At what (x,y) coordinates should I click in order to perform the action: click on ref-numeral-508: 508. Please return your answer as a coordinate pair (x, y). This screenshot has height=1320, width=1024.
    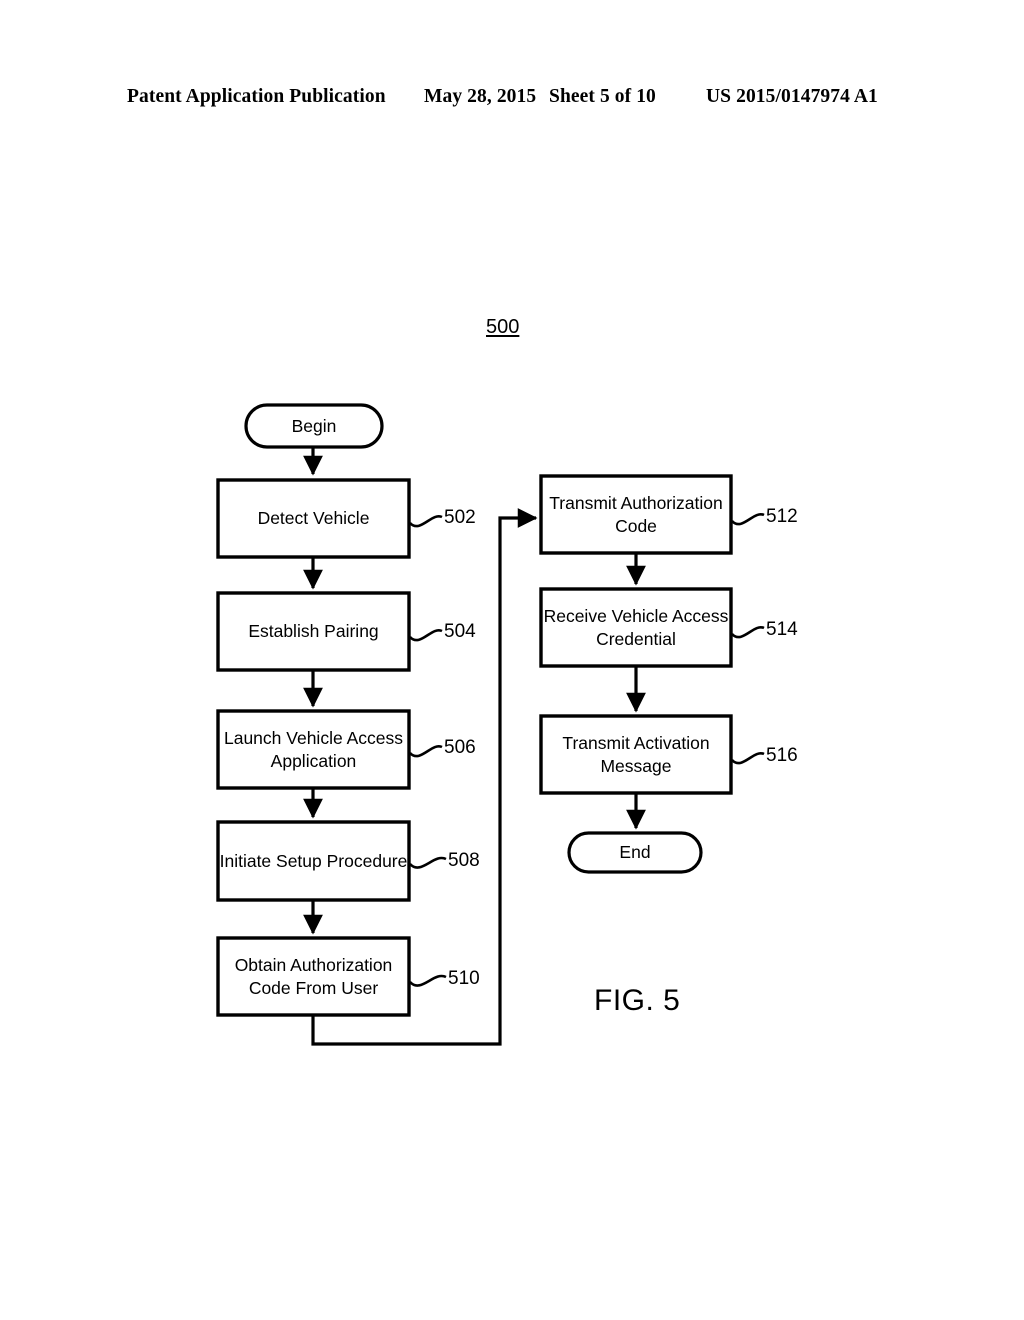
    Looking at the image, I should click on (464, 860).